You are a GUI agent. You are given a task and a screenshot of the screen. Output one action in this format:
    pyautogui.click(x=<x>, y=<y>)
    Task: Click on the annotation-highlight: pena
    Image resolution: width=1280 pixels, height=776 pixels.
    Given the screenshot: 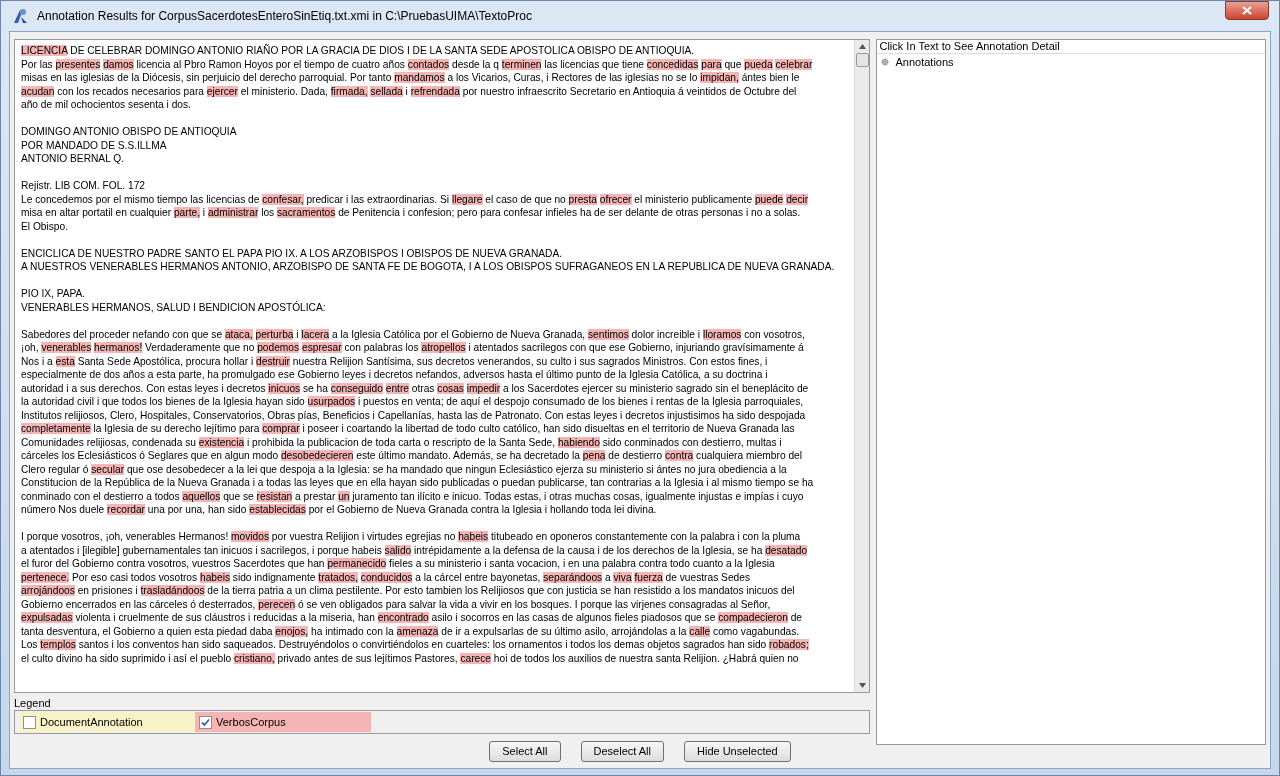 What is the action you would take?
    pyautogui.click(x=594, y=455)
    